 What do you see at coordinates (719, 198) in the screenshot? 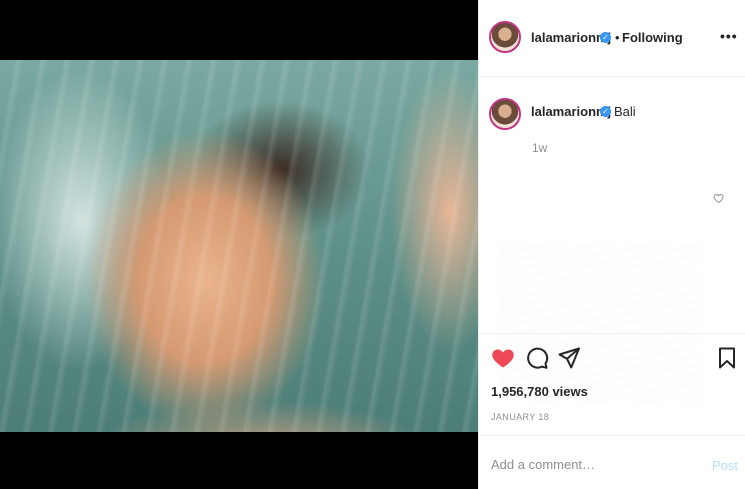
I see `heart-outline-icon` at bounding box center [719, 198].